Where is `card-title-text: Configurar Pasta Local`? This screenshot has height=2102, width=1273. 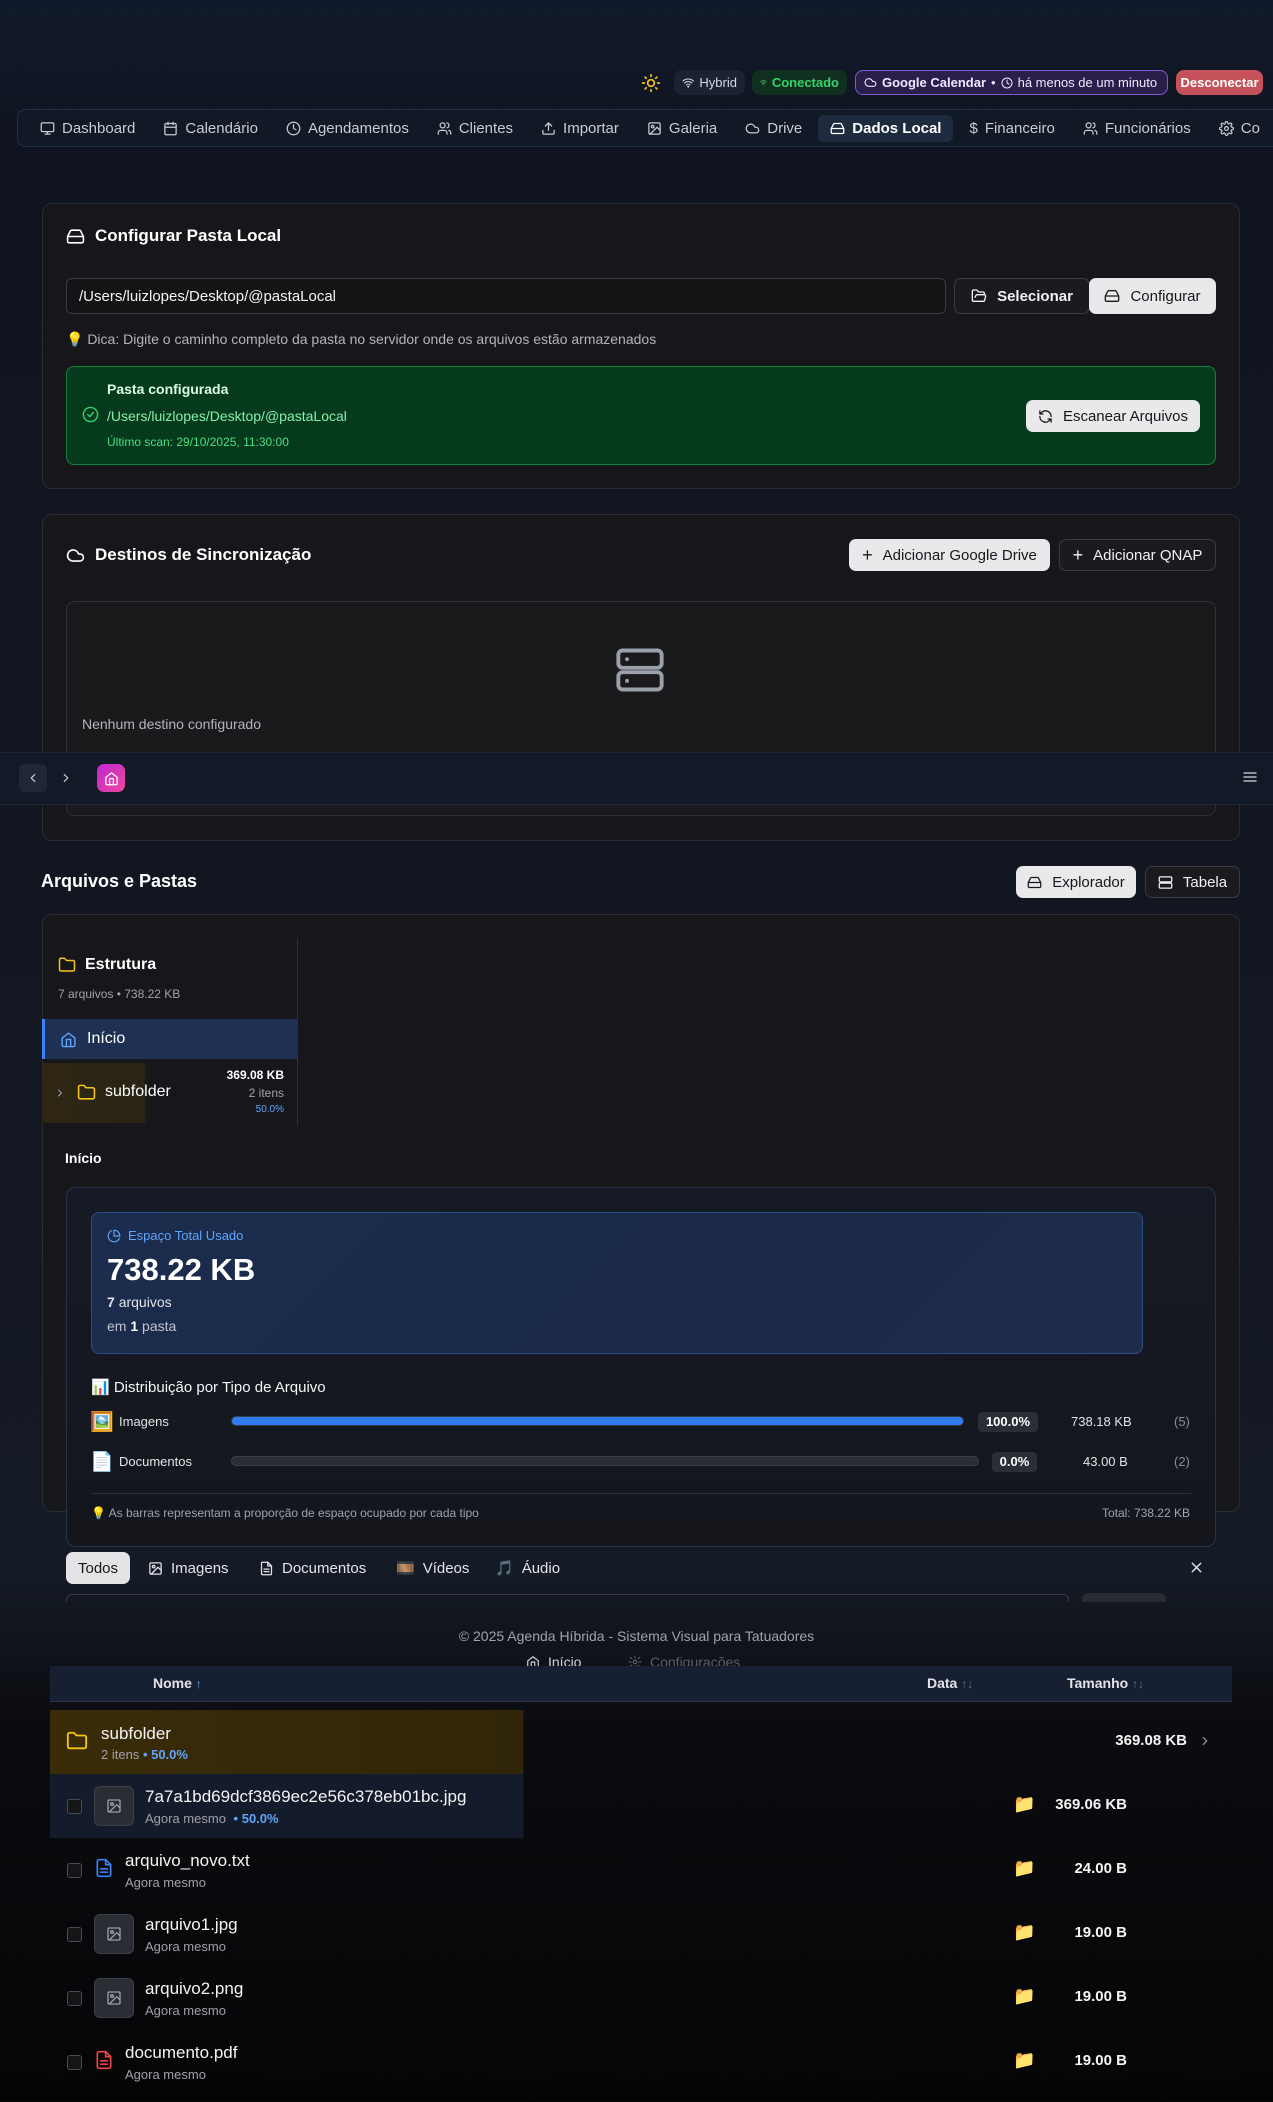 card-title-text: Configurar Pasta Local is located at coordinates (188, 235).